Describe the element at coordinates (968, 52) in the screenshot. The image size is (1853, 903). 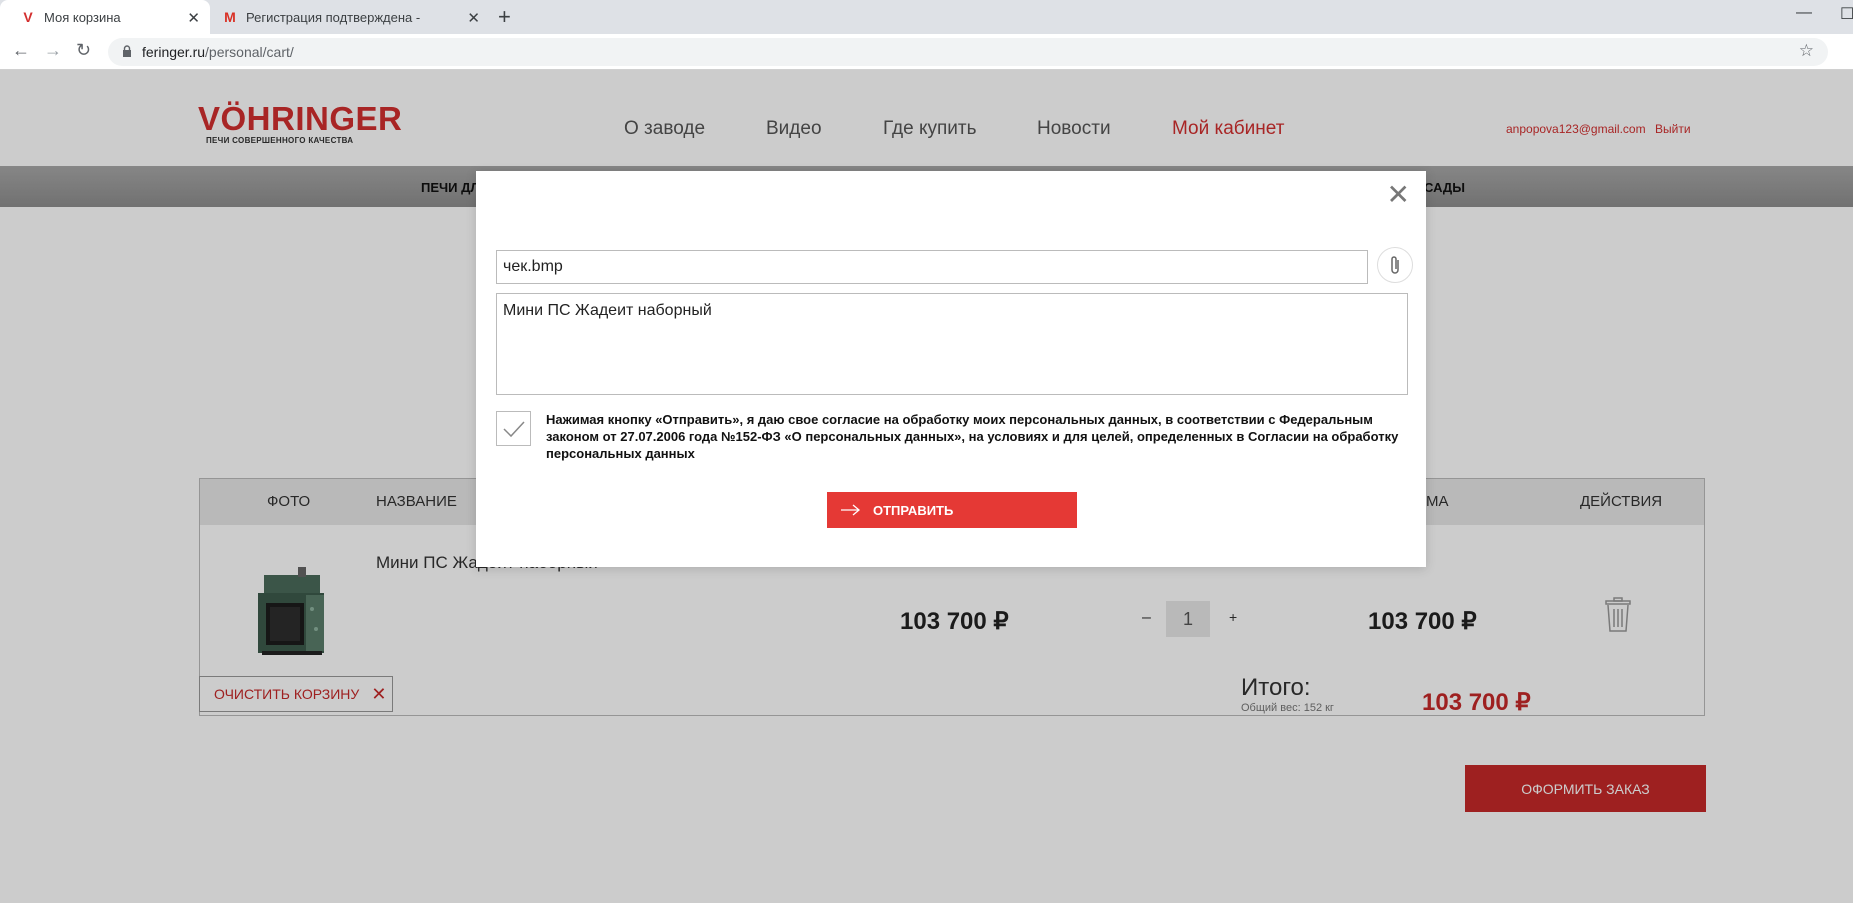
I see `address-bar: feringer.ru/personal/cart/ ☆` at that location.